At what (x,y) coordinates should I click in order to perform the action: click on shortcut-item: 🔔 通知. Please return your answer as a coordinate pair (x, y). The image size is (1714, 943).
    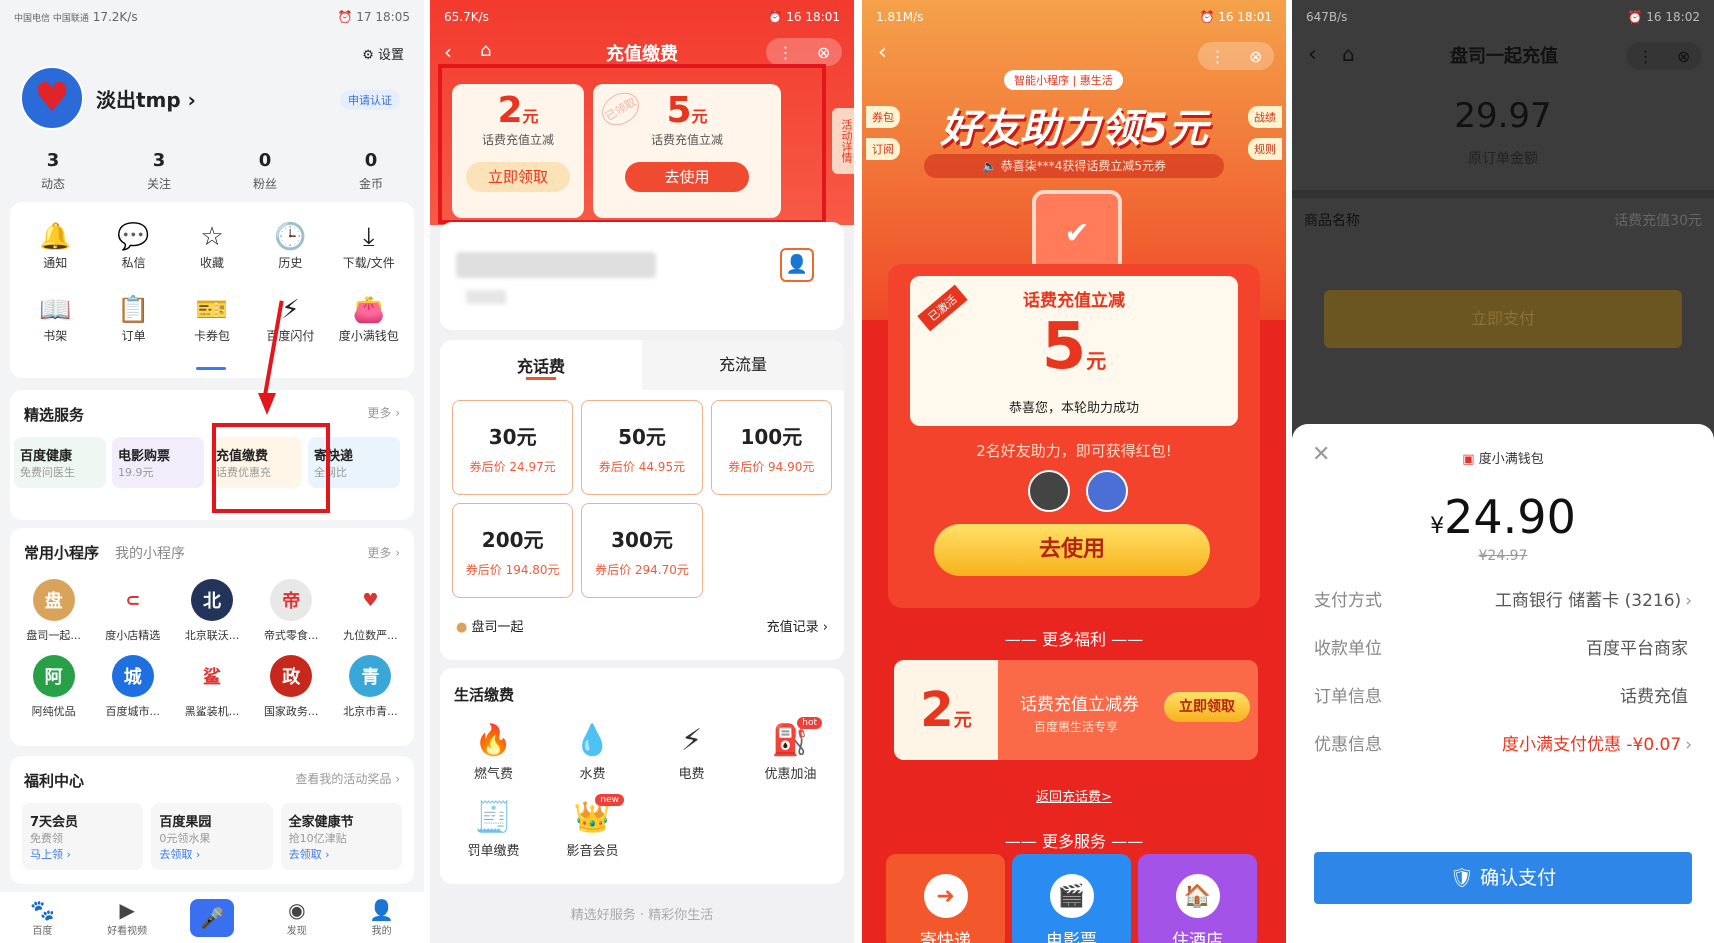
    Looking at the image, I should click on (55, 245).